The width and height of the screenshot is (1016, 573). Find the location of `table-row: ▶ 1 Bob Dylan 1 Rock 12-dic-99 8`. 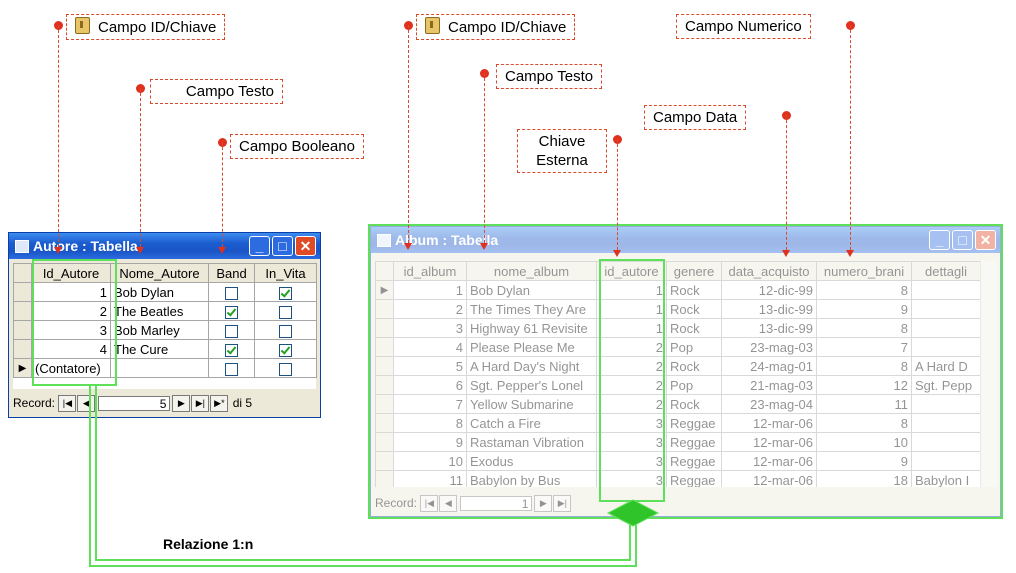

table-row: ▶ 1 Bob Dylan 1 Rock 12-dic-99 8 is located at coordinates (677, 290).